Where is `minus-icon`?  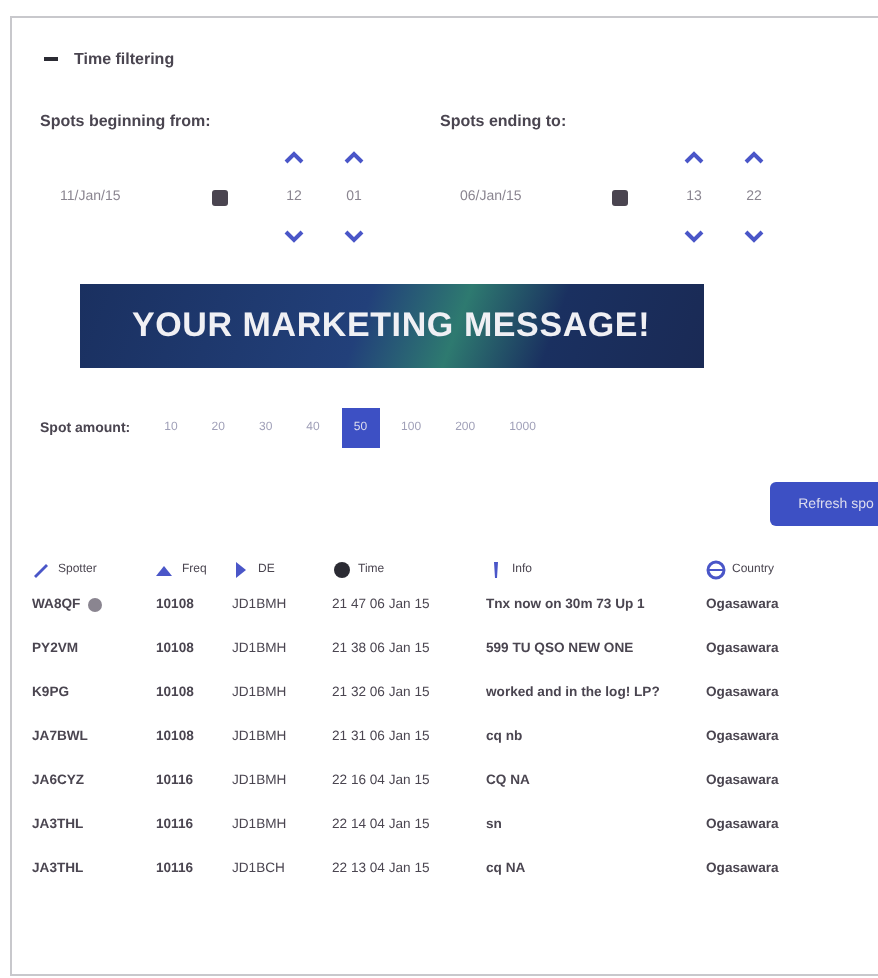 minus-icon is located at coordinates (51, 59).